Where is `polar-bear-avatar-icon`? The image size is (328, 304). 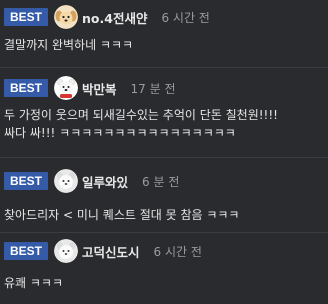
polar-bear-avatar-icon is located at coordinates (66, 88).